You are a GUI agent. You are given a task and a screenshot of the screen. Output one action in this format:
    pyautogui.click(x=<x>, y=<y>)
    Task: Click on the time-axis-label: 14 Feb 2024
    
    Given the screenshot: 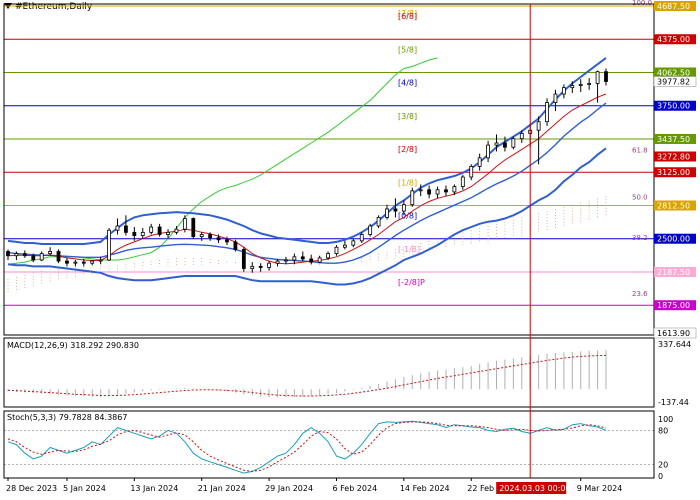 What is the action you would take?
    pyautogui.click(x=425, y=488)
    